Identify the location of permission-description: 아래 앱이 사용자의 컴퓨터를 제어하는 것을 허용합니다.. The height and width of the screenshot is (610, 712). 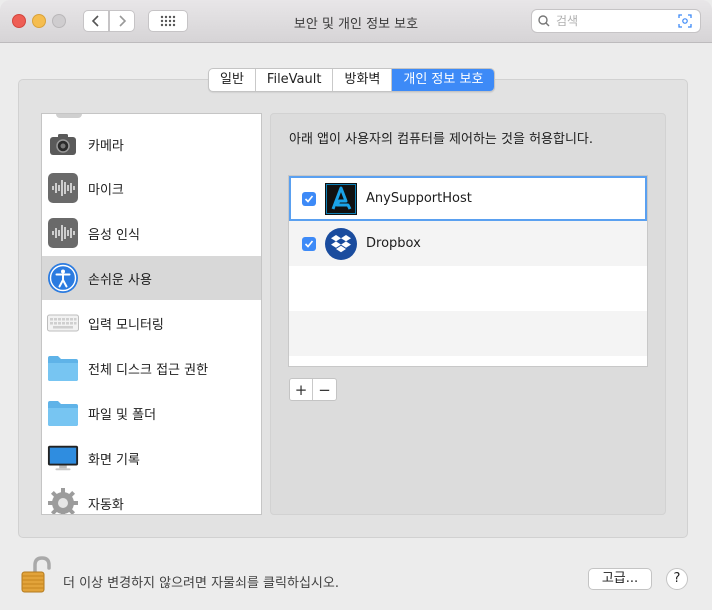
(441, 139).